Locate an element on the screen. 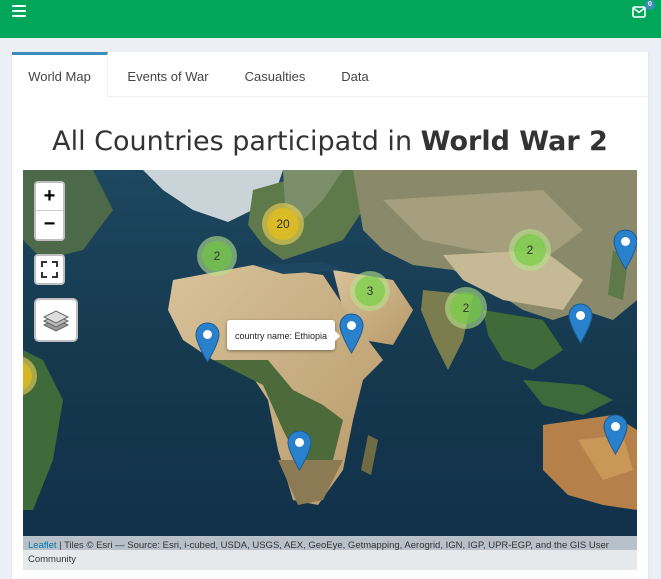  layers-button is located at coordinates (56, 320).